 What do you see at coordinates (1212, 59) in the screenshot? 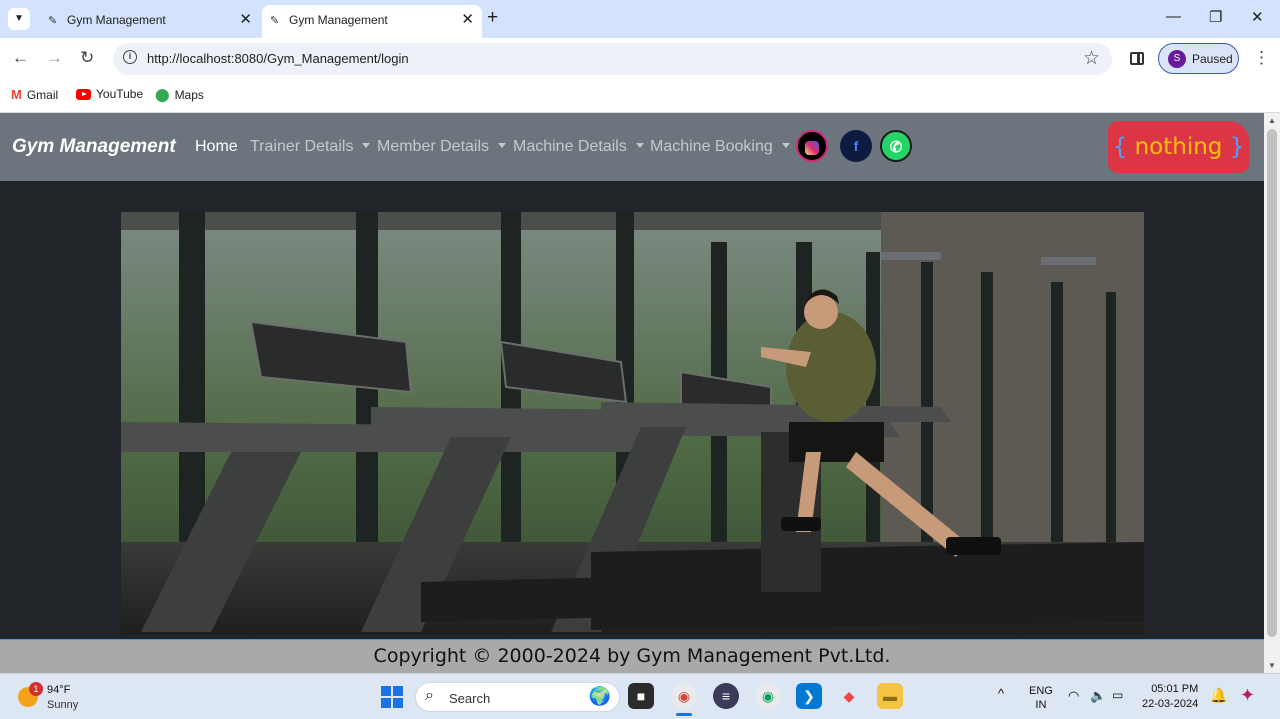
I see `profile-status-label: Paused` at bounding box center [1212, 59].